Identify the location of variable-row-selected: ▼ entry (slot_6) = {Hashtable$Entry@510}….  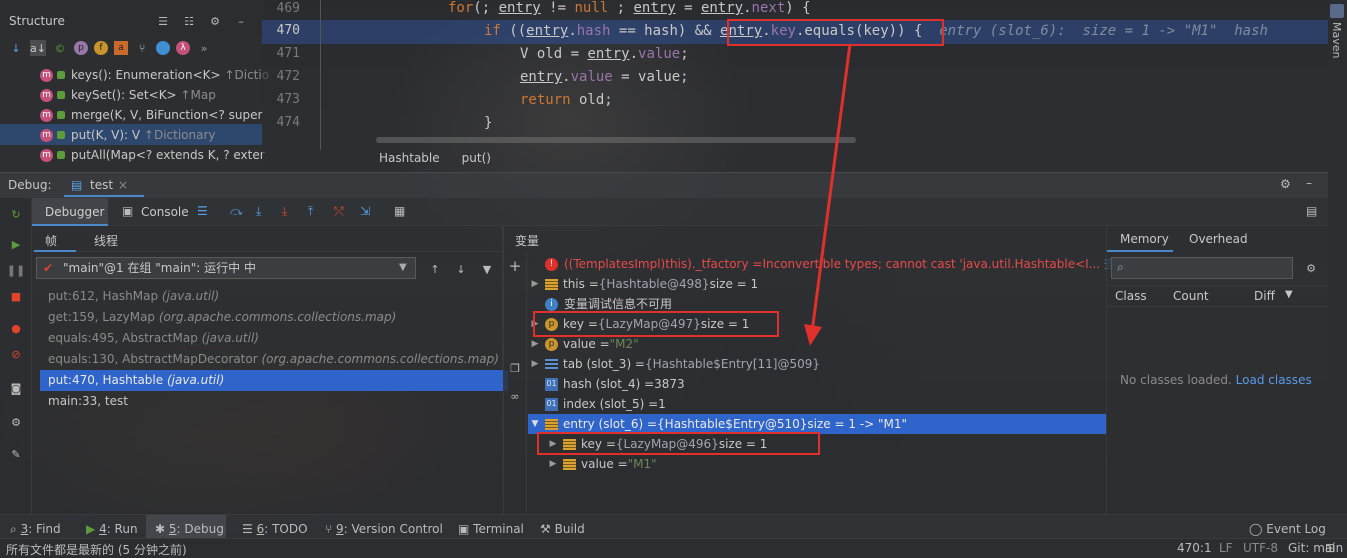
(718, 424).